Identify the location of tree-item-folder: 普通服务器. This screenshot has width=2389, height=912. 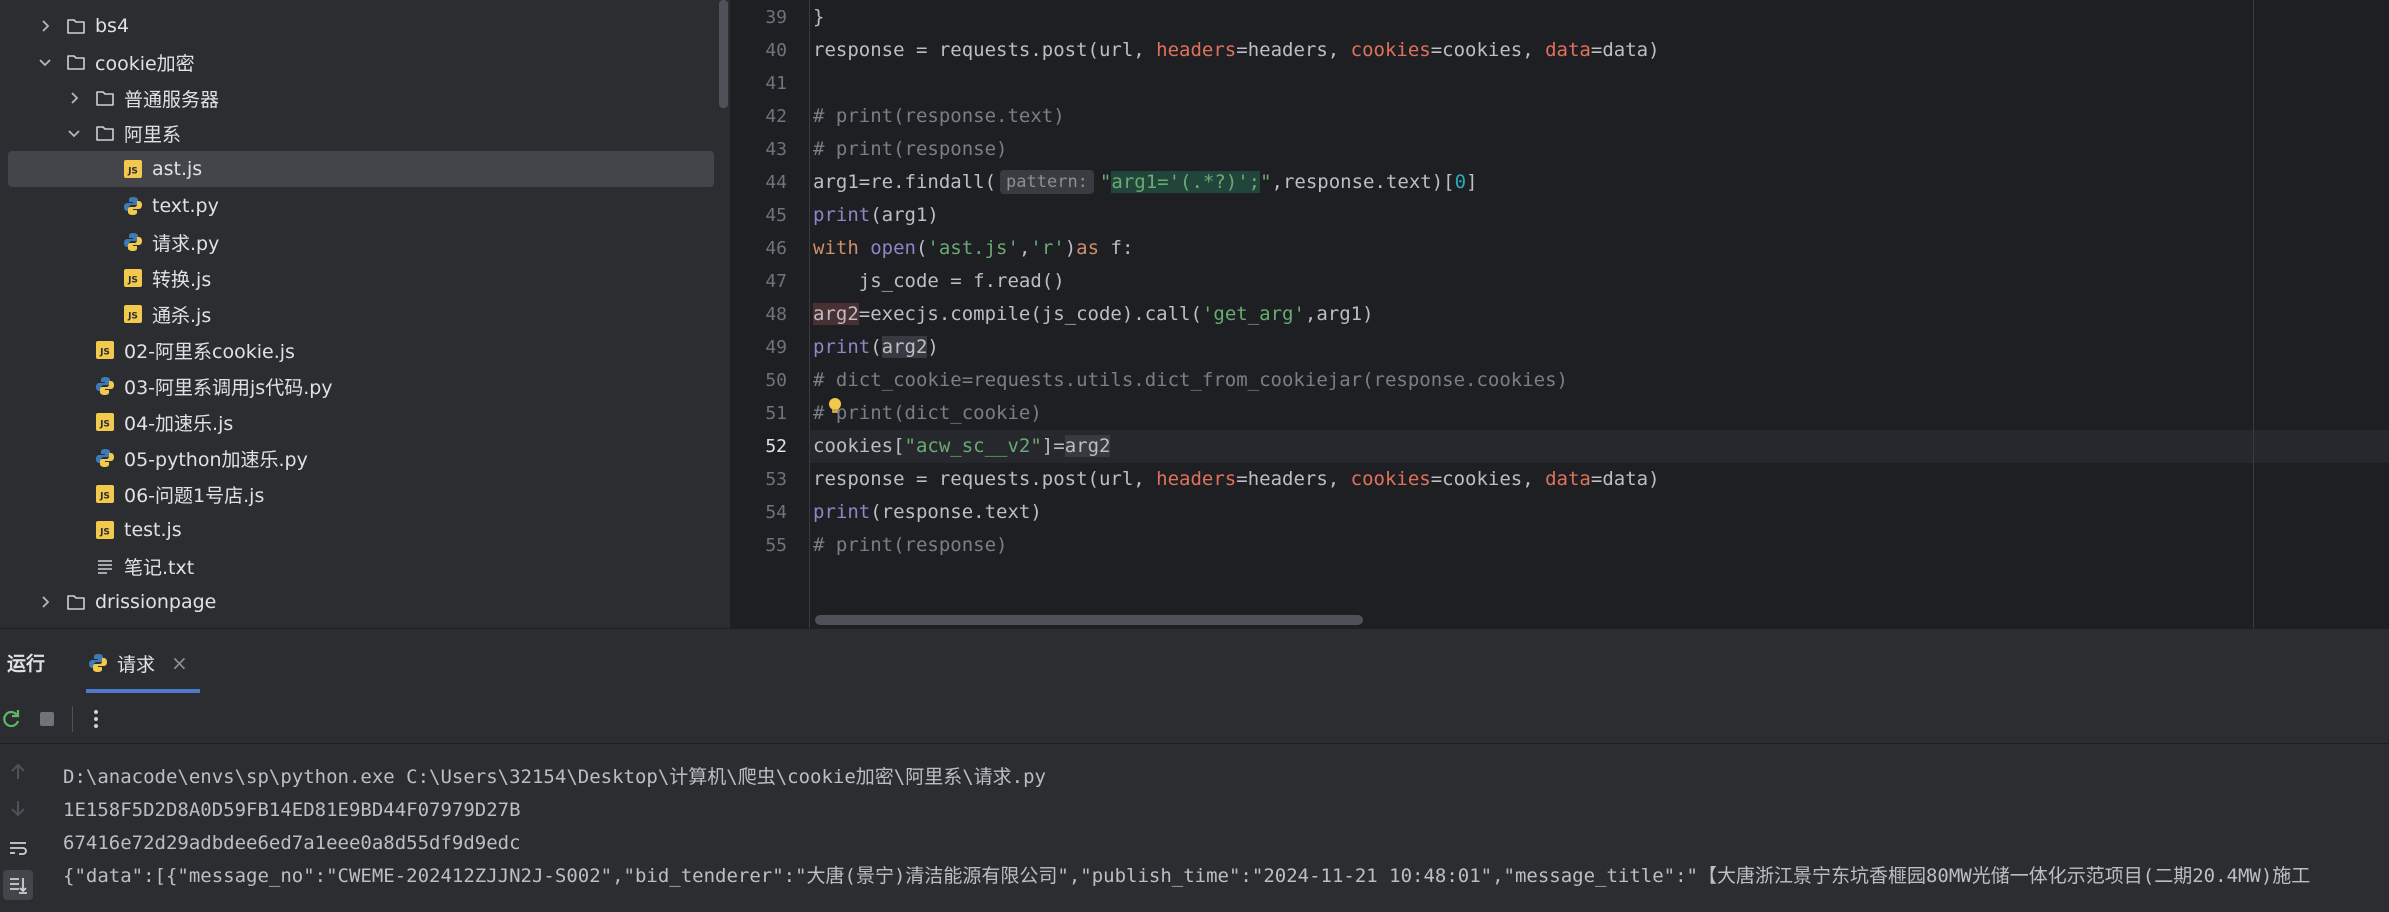
(365, 98).